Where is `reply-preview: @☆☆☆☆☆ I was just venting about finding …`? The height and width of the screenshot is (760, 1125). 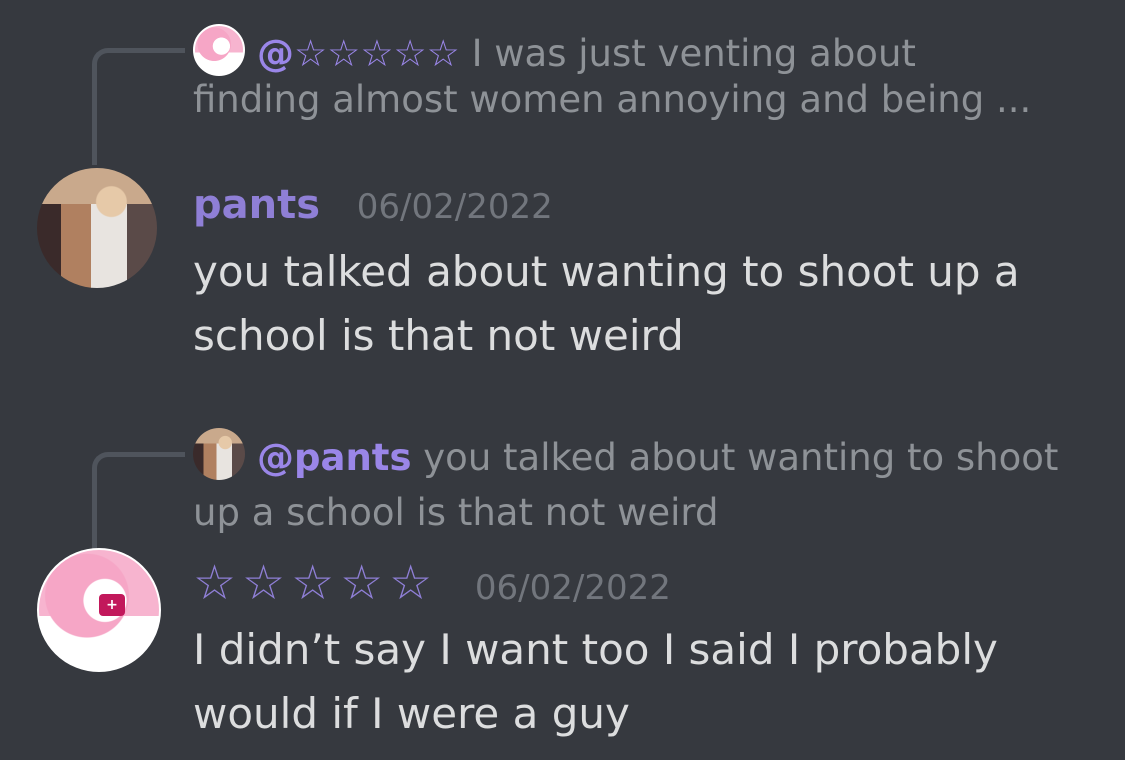 reply-preview: @☆☆☆☆☆ I was just venting about finding … is located at coordinates (618, 74).